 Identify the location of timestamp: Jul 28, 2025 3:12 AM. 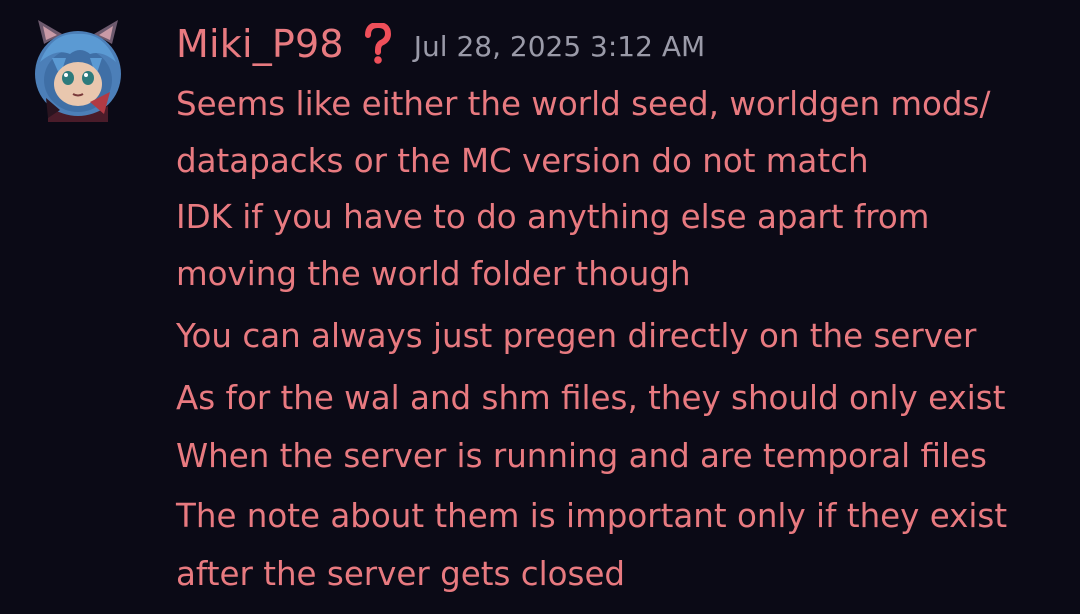
(559, 46).